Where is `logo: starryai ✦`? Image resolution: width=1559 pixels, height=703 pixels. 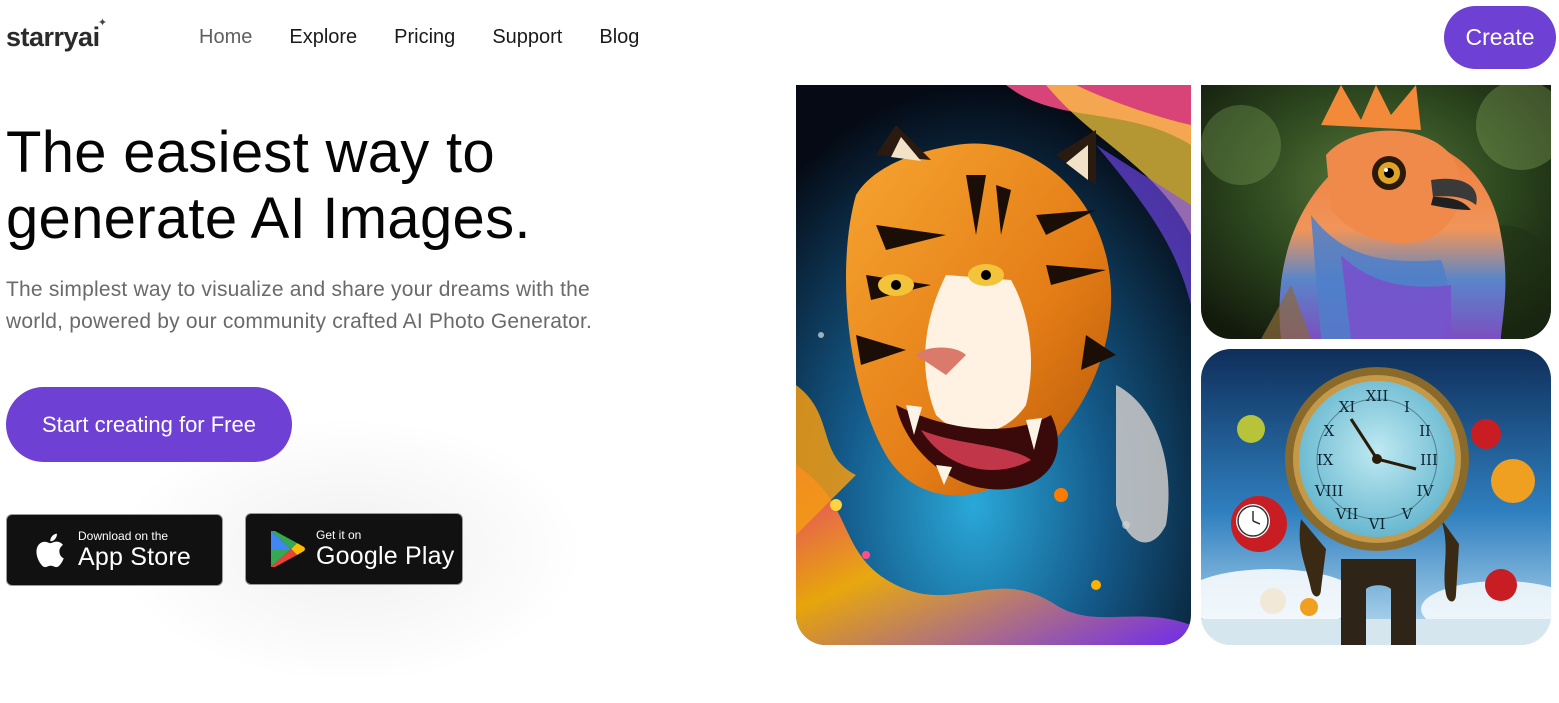 logo: starryai ✦ is located at coordinates (56, 35).